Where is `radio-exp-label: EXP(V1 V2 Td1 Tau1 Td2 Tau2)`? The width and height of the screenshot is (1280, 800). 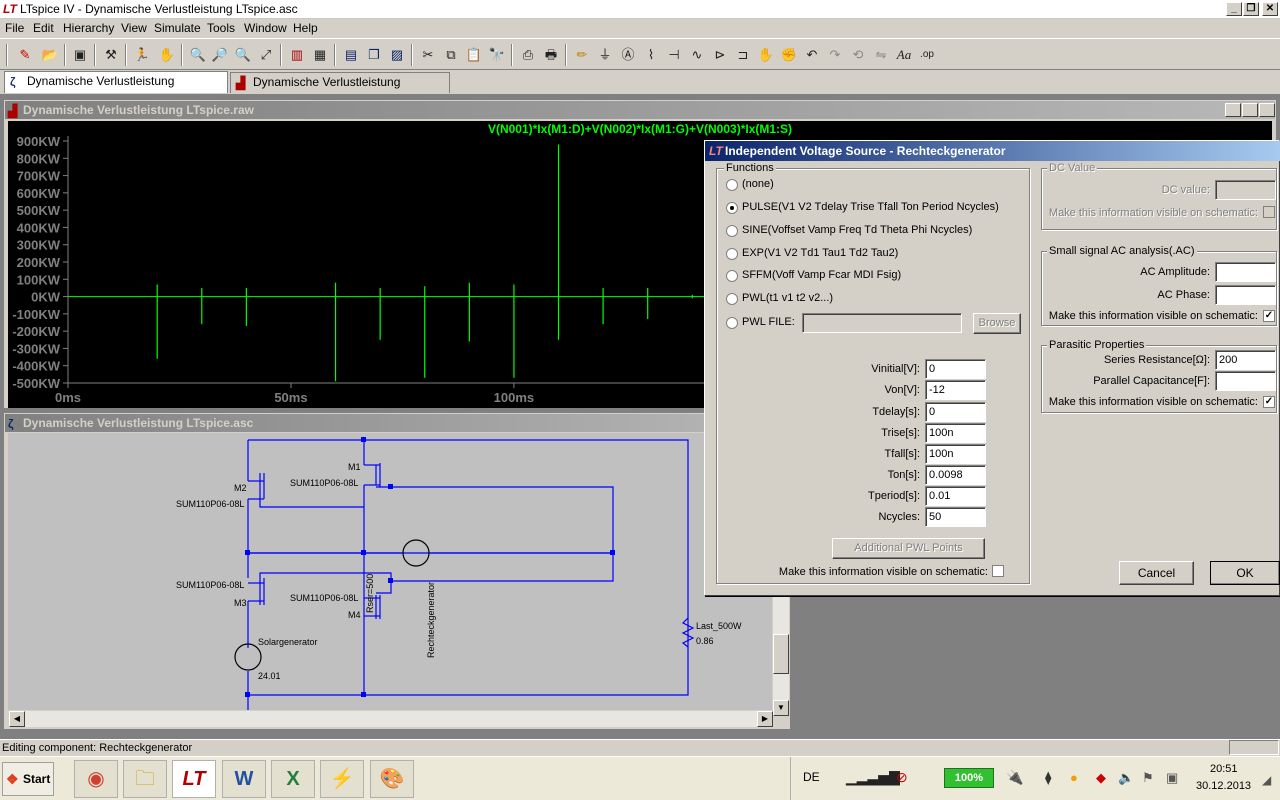
radio-exp-label: EXP(V1 V2 Td1 Tau1 Td2 Tau2) is located at coordinates (820, 253).